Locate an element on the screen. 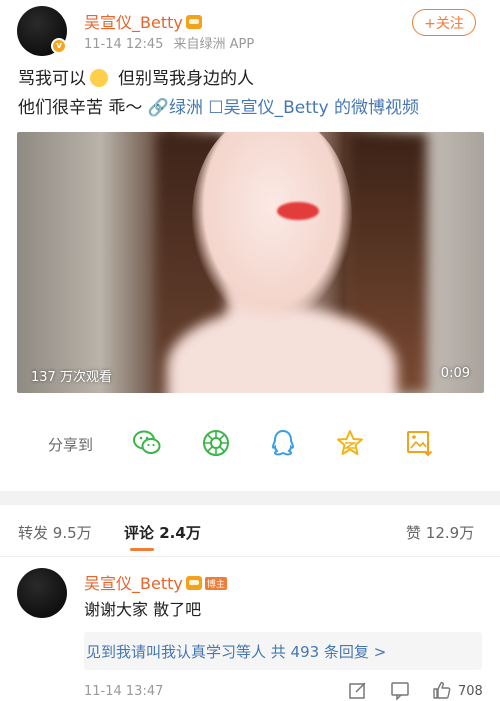 This screenshot has width=500, height=701. tab-like-label: 赞 is located at coordinates (414, 533).